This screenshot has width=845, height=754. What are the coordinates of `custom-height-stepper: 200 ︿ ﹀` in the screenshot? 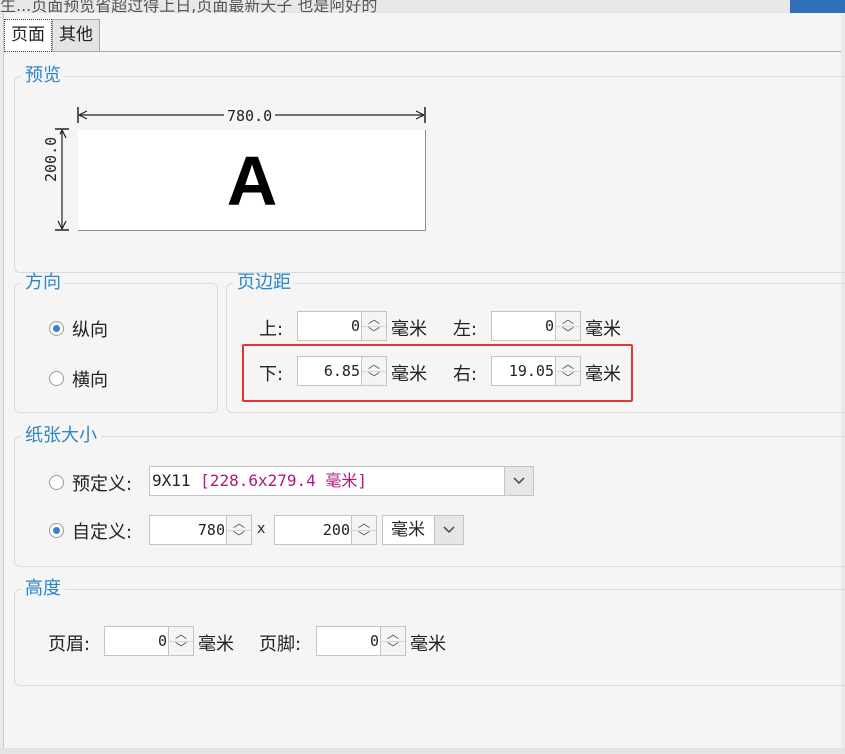 It's located at (325, 530).